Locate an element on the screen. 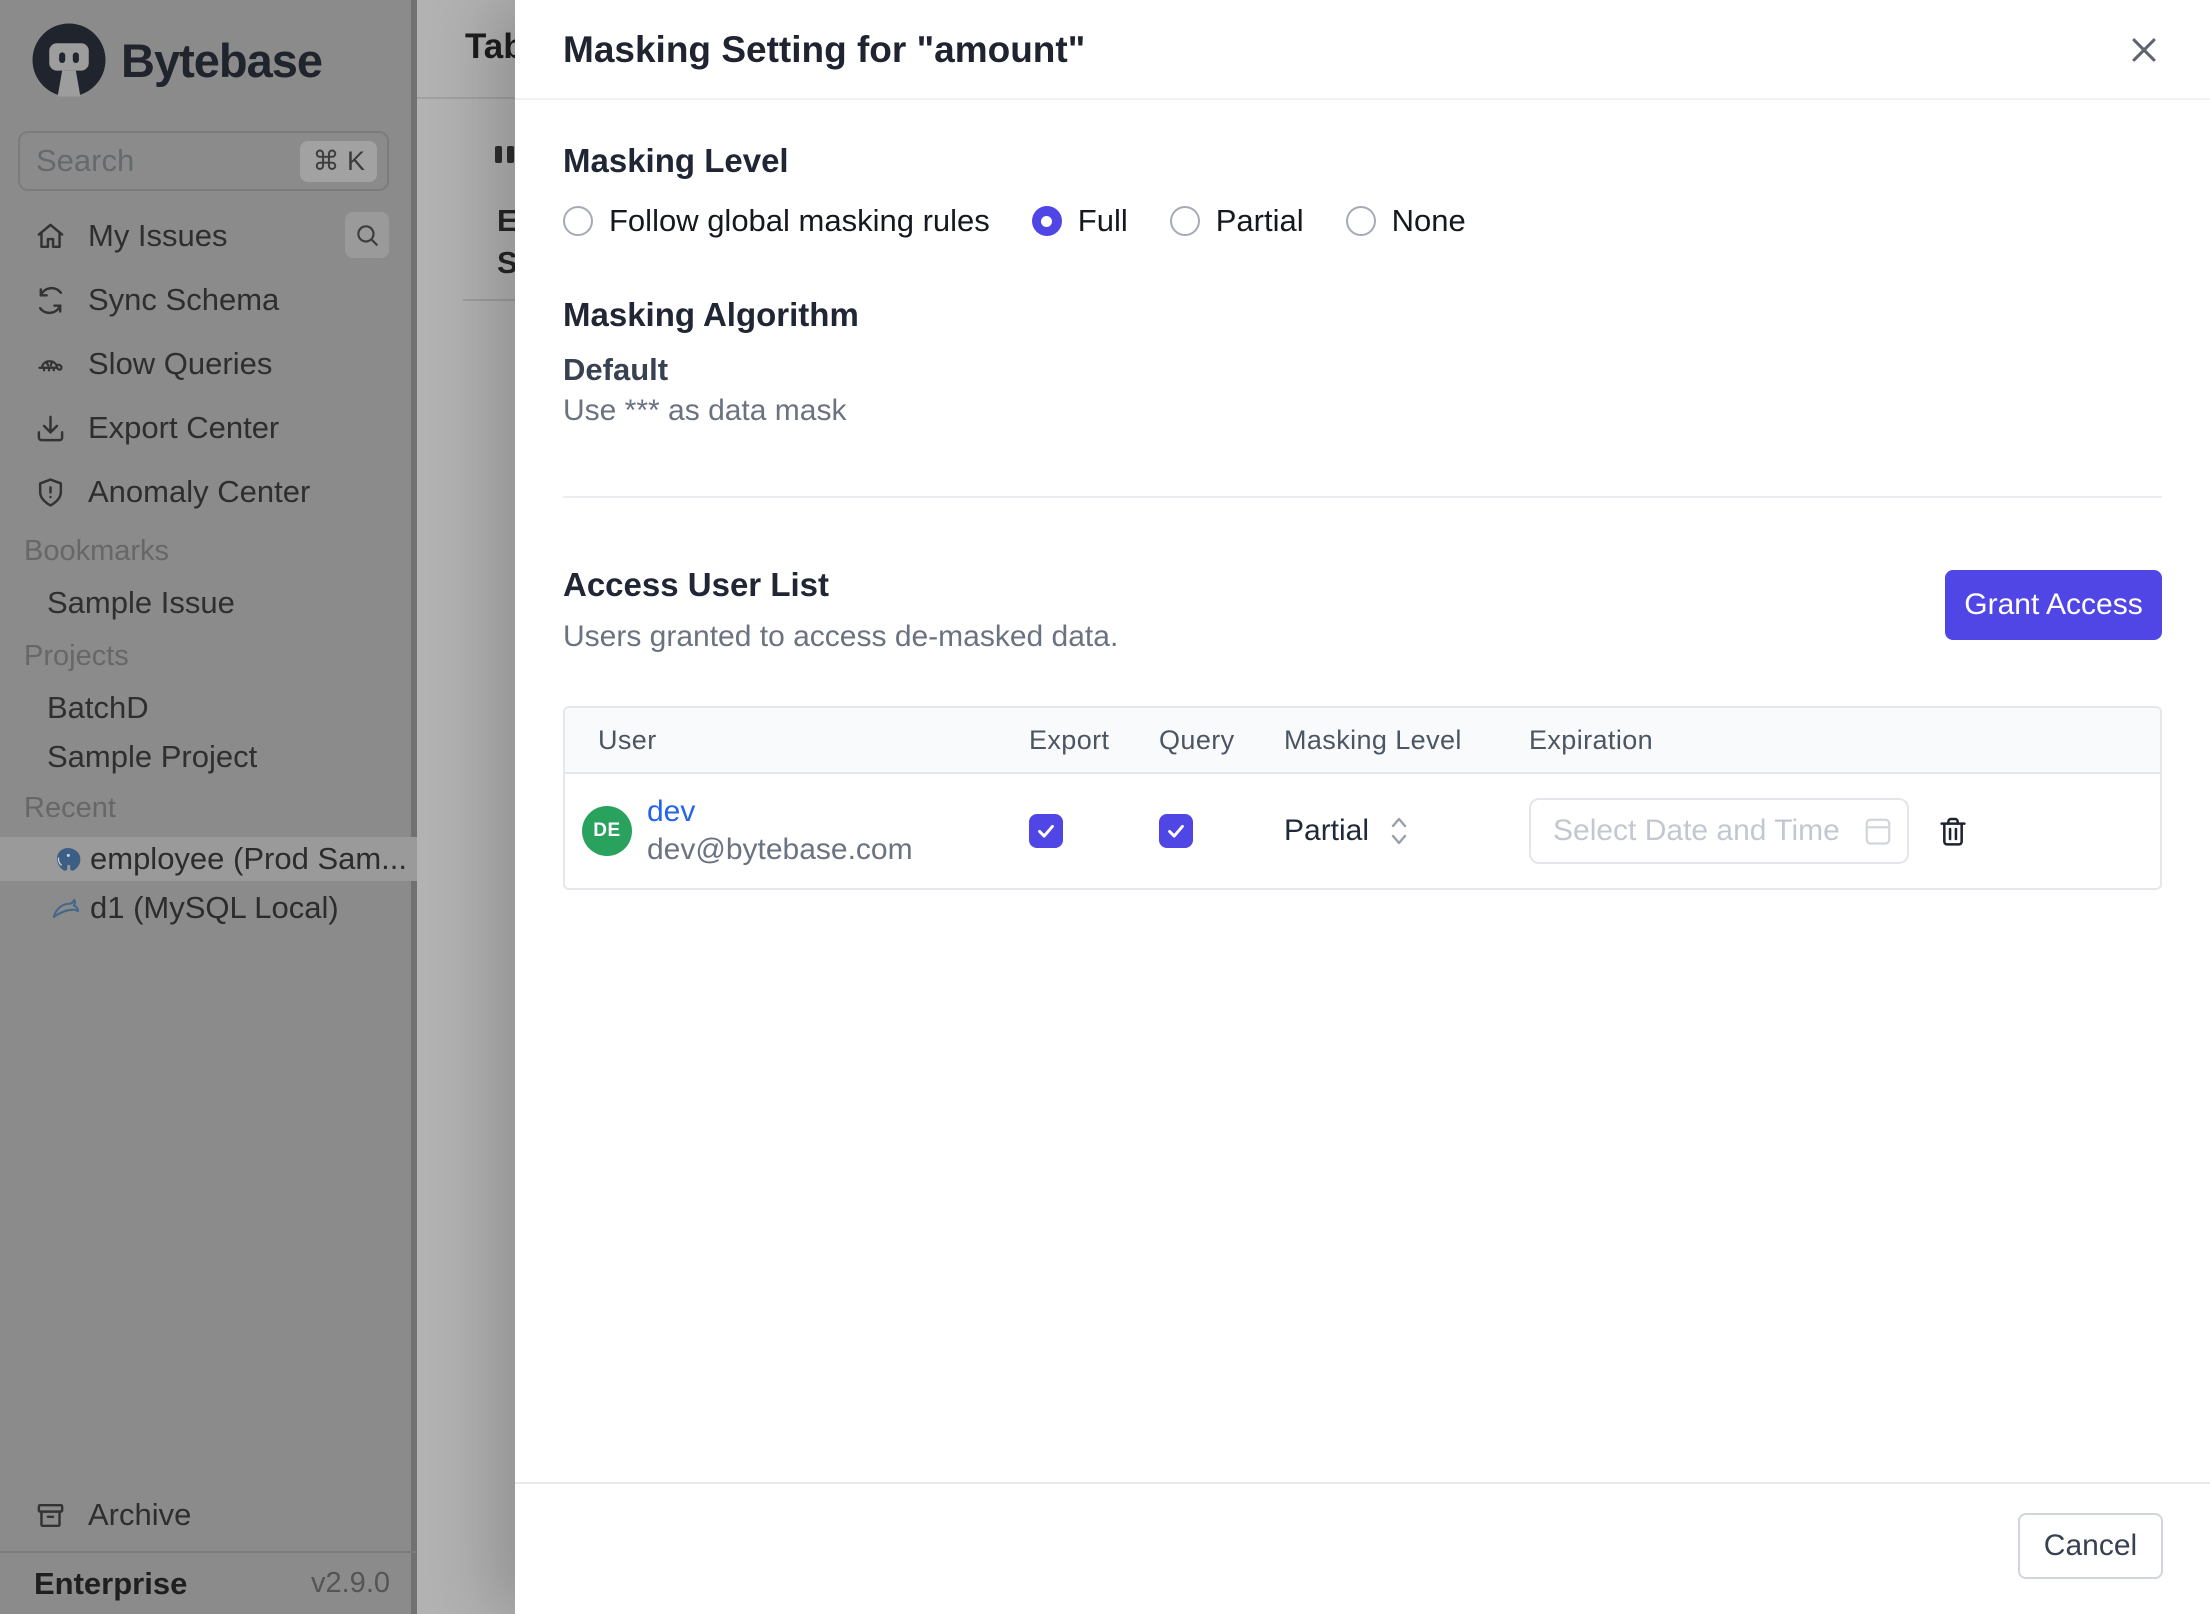 The width and height of the screenshot is (2210, 1614). column-header-user: User is located at coordinates (627, 739).